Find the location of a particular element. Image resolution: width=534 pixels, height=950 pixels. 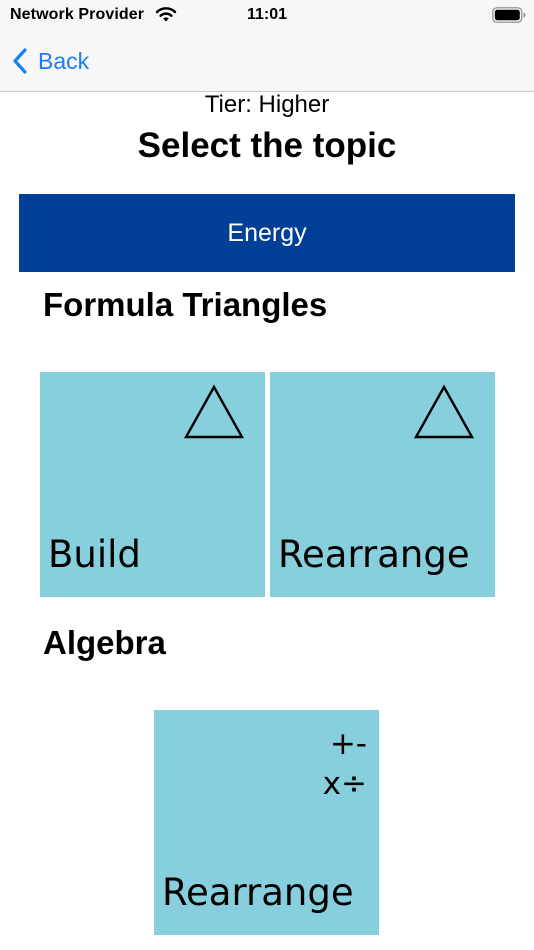

status-bar: Network Provider 11:01 is located at coordinates (267, 16).